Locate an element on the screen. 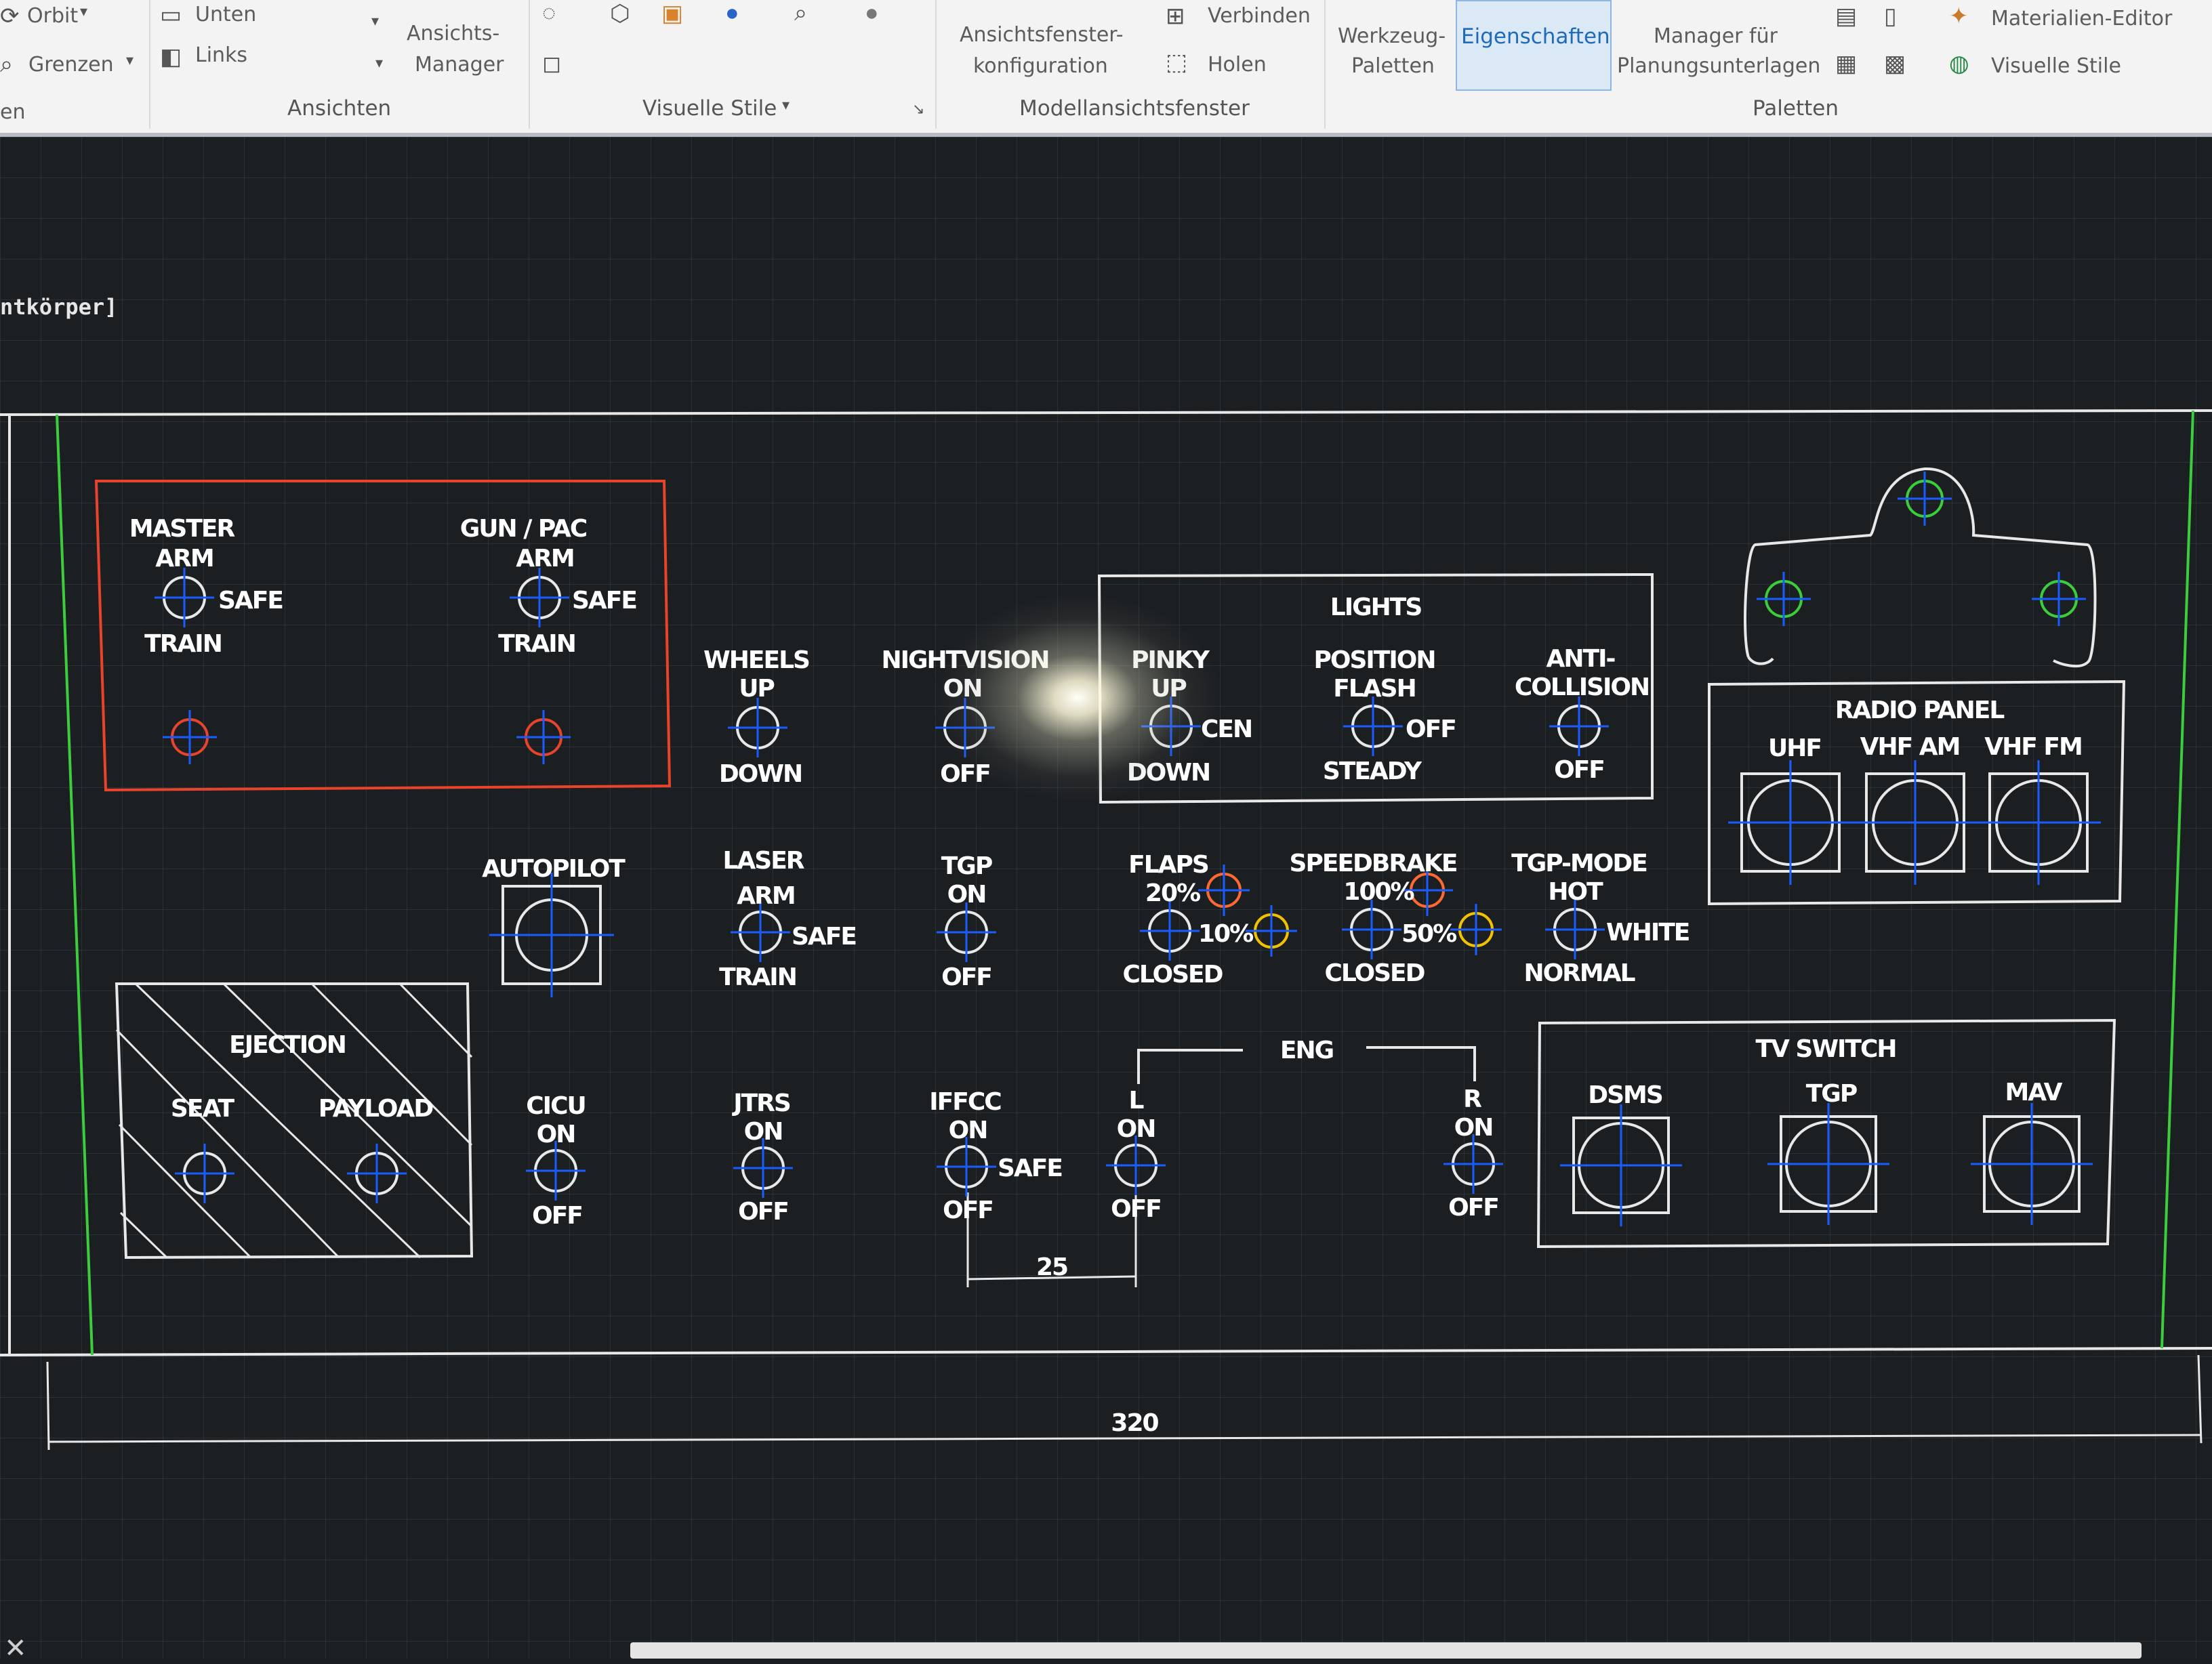 The image size is (2212, 1664). tv-switch-title: TV SWITCH is located at coordinates (1826, 1049).